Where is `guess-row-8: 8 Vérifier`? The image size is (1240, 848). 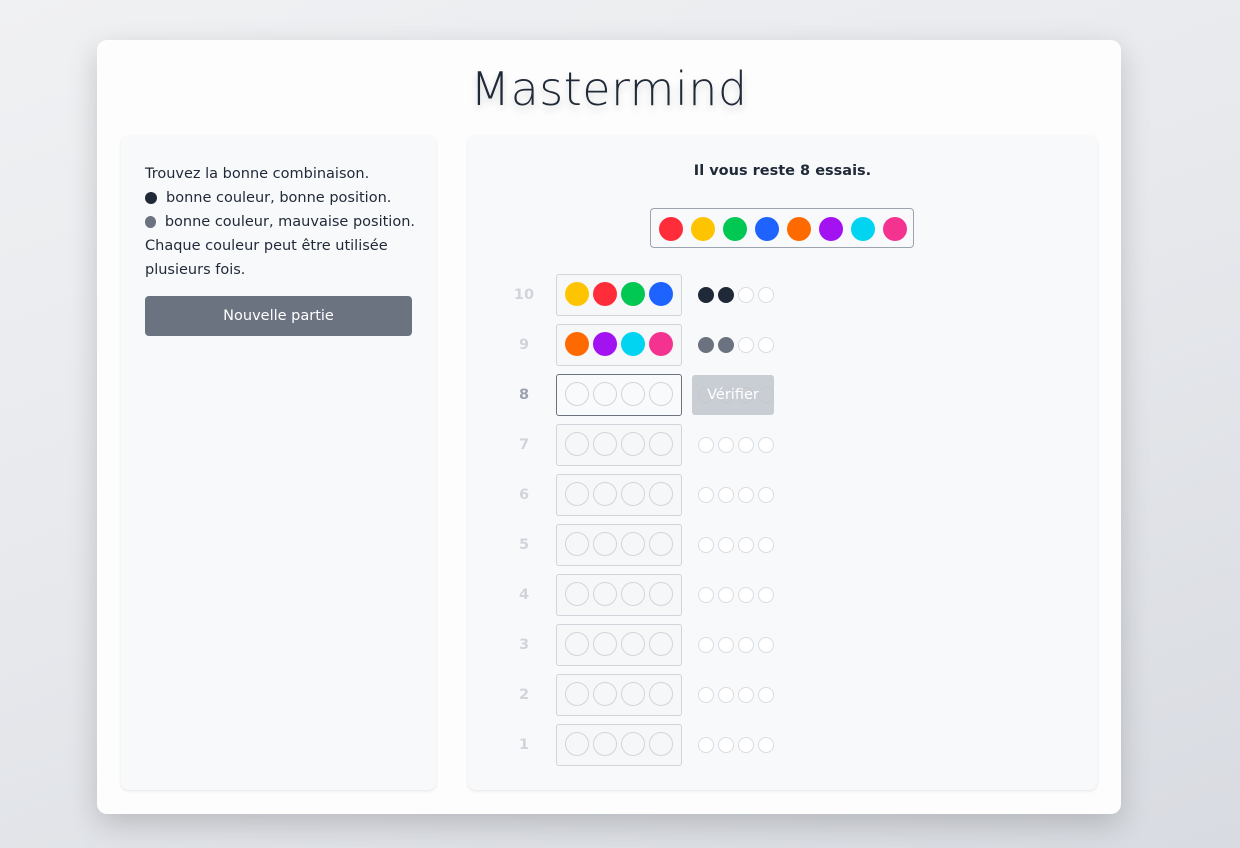
guess-row-8: 8 Vérifier is located at coordinates (650, 395).